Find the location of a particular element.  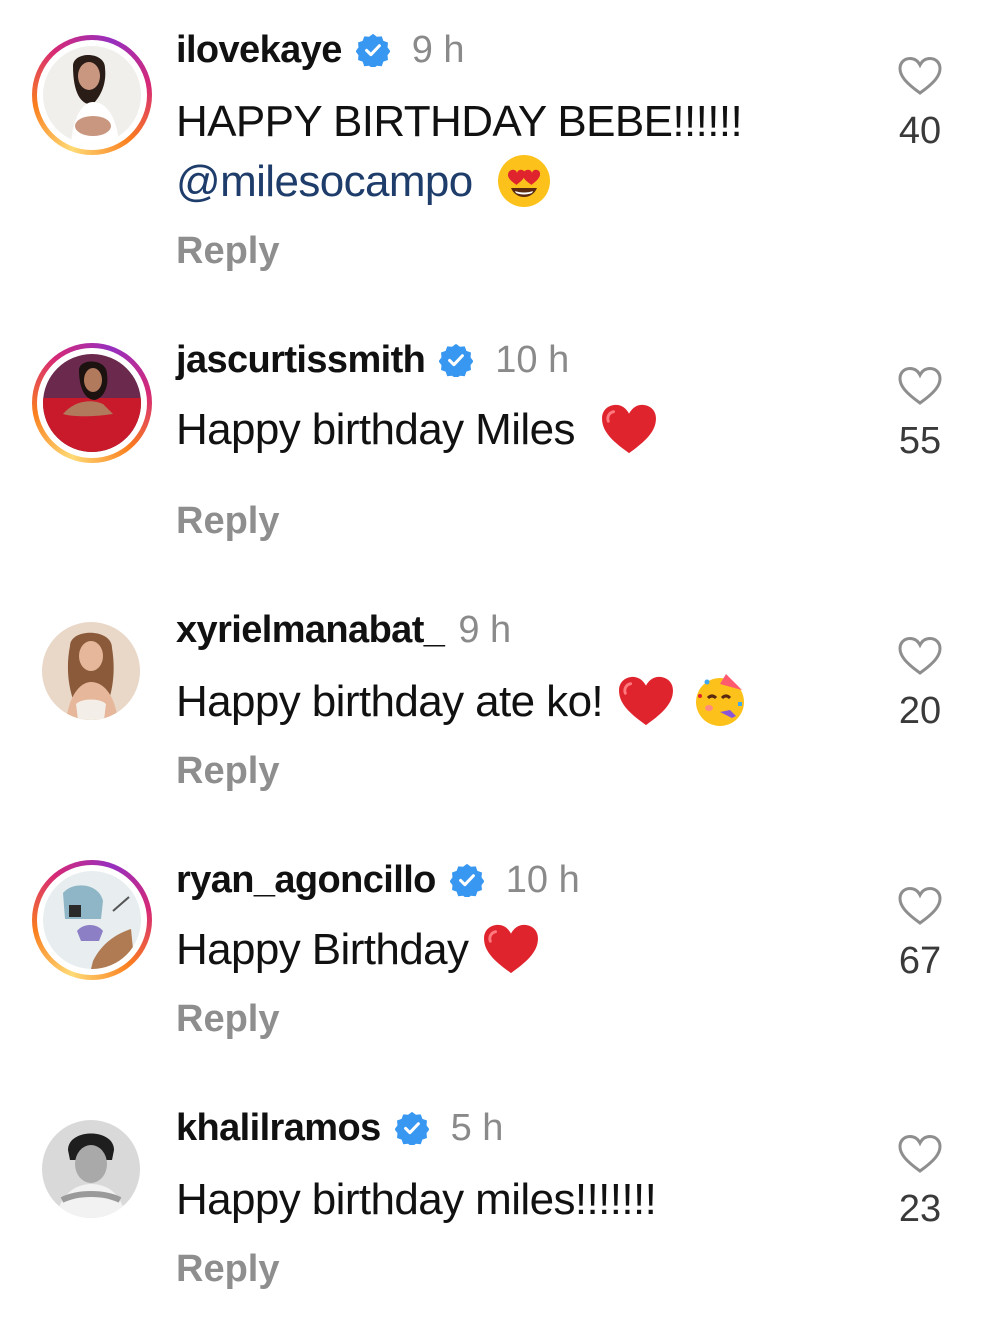

comment-text: Happy birthday miles!!!!!!! is located at coordinates (416, 1200).